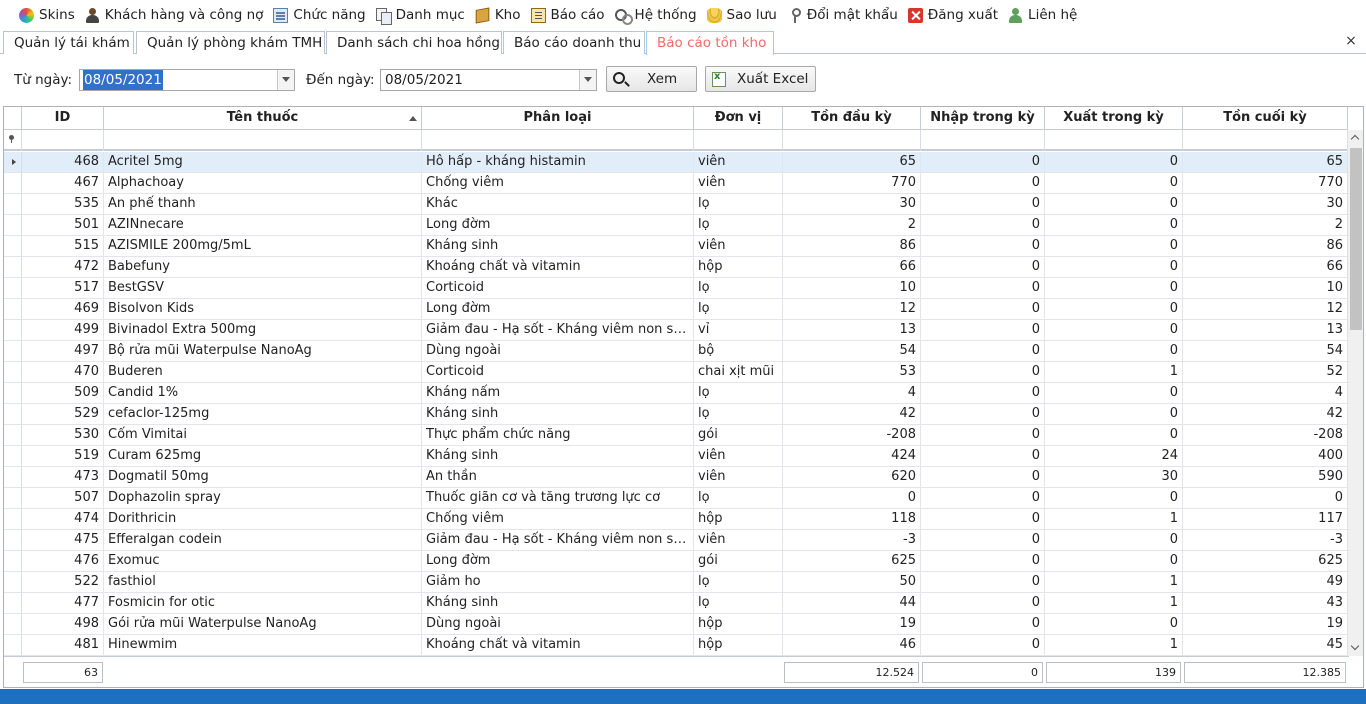 The height and width of the screenshot is (704, 1366). Describe the element at coordinates (676, 288) in the screenshot. I see `table-row: 517 BestGSV Corticoid lọ 10 0 0 10` at that location.